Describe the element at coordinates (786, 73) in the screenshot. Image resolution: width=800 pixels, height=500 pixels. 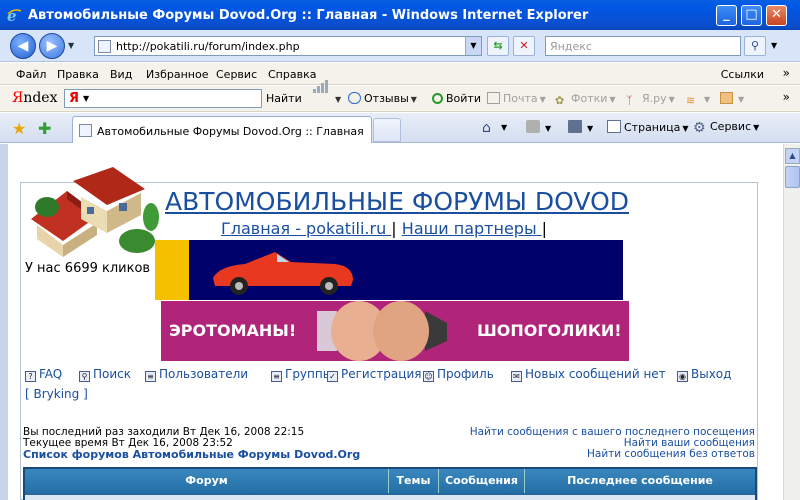
I see `toolbar-chevron-icon: »` at that location.